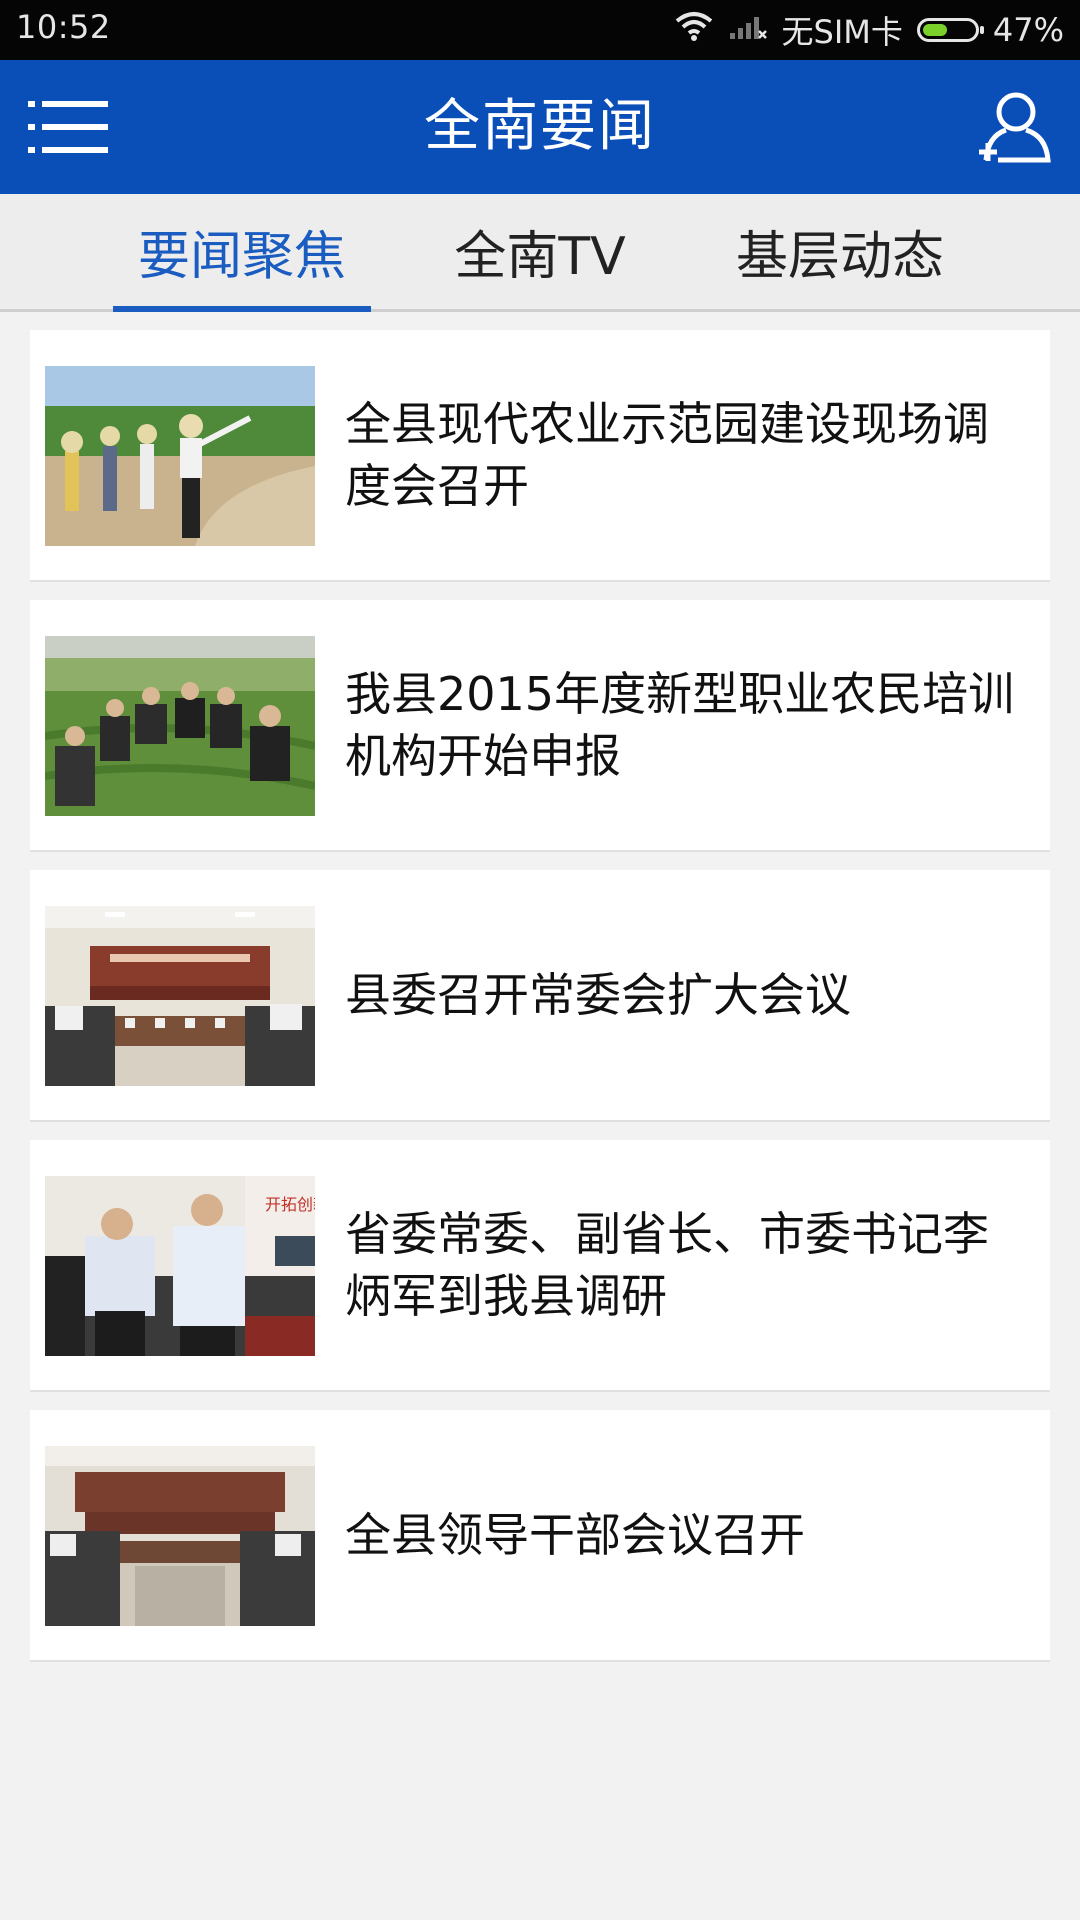 This screenshot has width=1080, height=1920. I want to click on news-item: 我县2015年度新型职业农民培训机构开始申报, so click(540, 726).